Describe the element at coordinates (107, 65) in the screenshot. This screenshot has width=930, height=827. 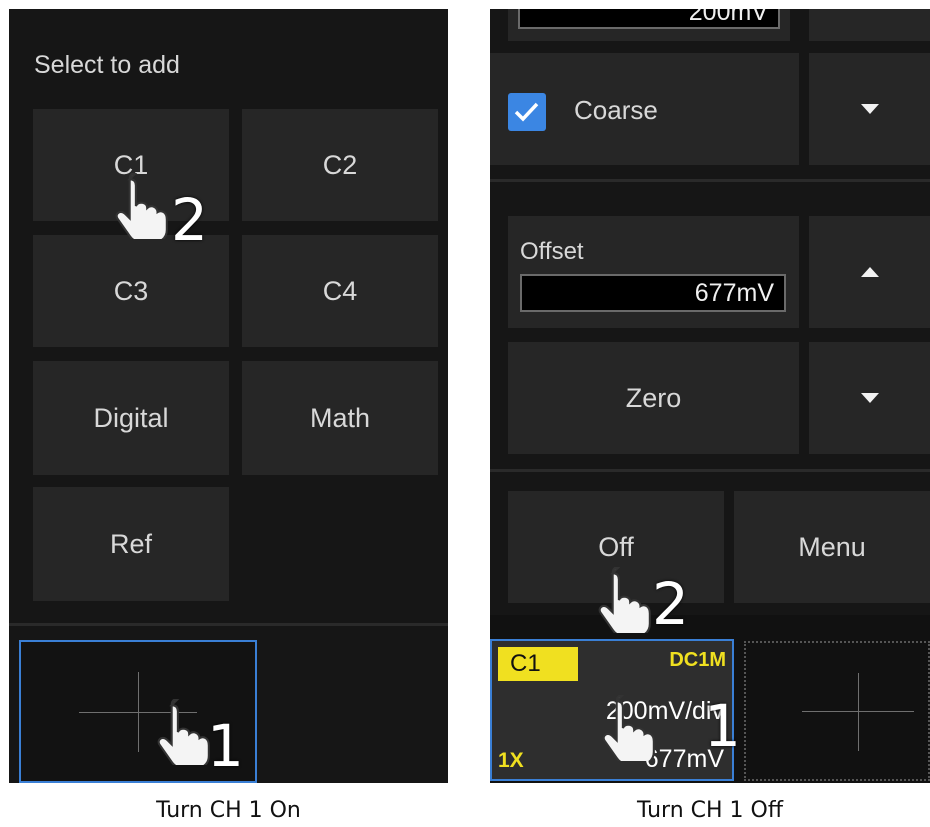
I see `select-to-add-heading: Select to add` at that location.